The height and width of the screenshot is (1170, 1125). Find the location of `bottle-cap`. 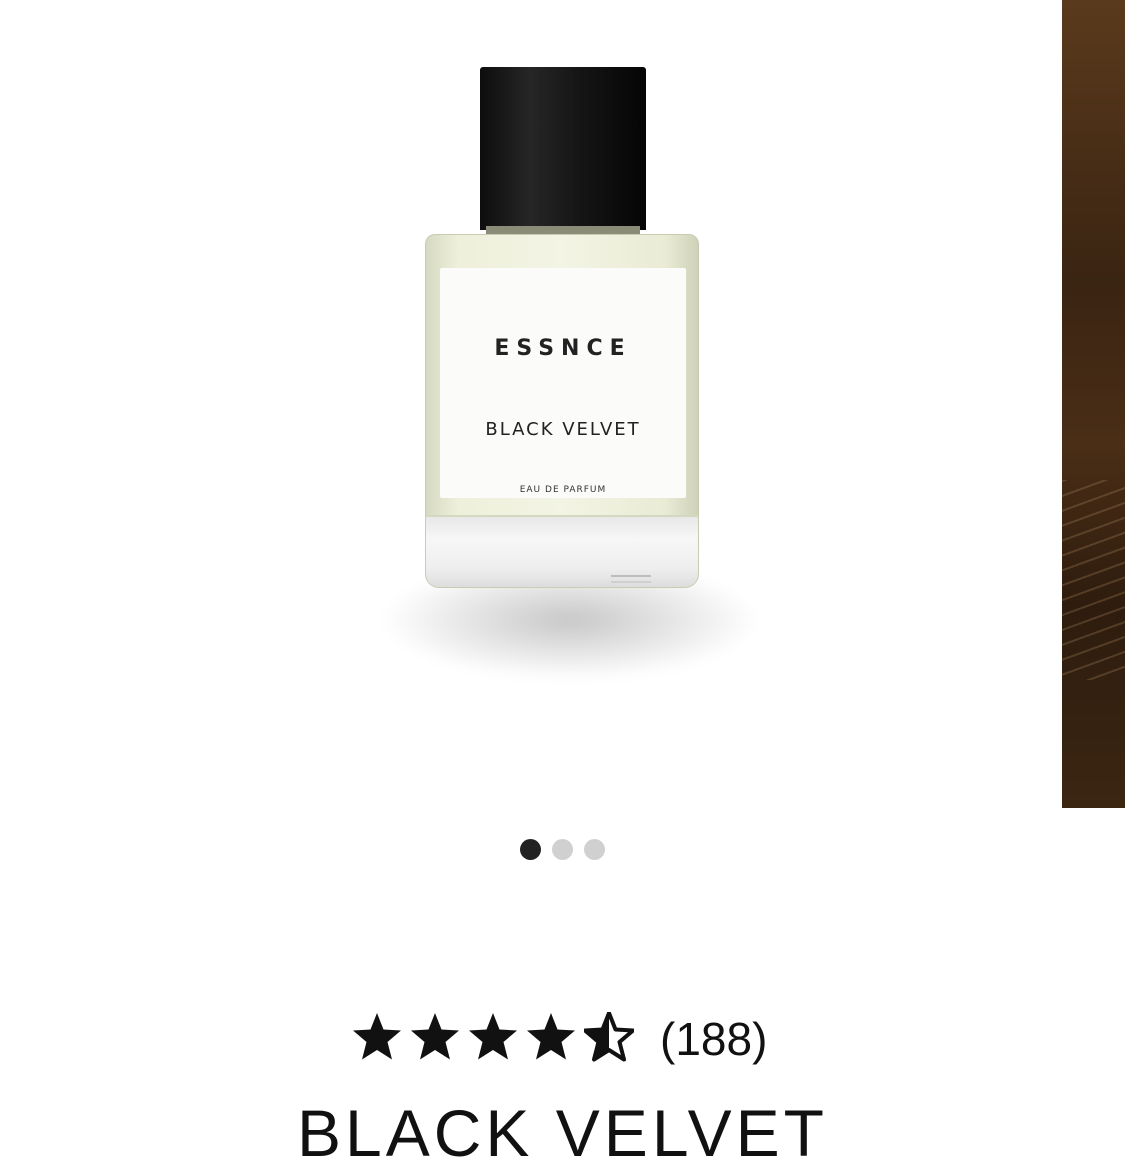

bottle-cap is located at coordinates (563, 148).